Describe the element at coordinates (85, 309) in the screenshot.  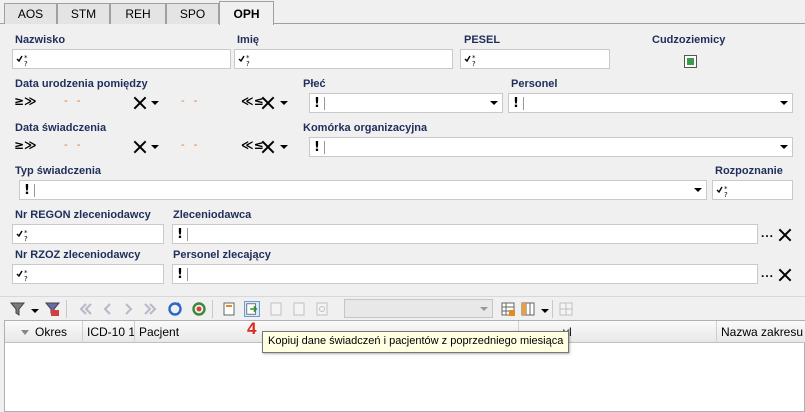
I see `first-icon` at that location.